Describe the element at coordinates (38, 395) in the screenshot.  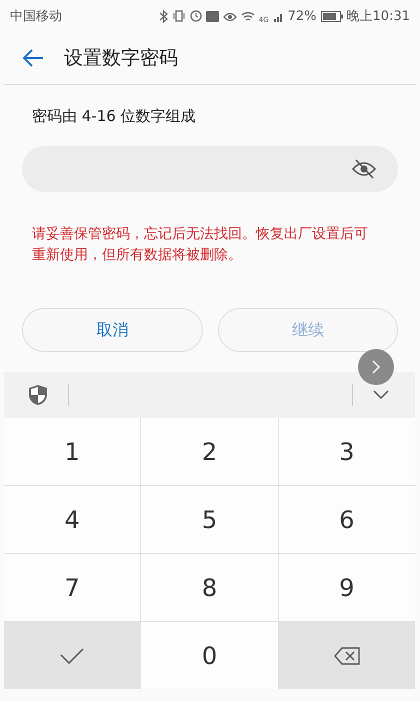
I see `shield-icon` at that location.